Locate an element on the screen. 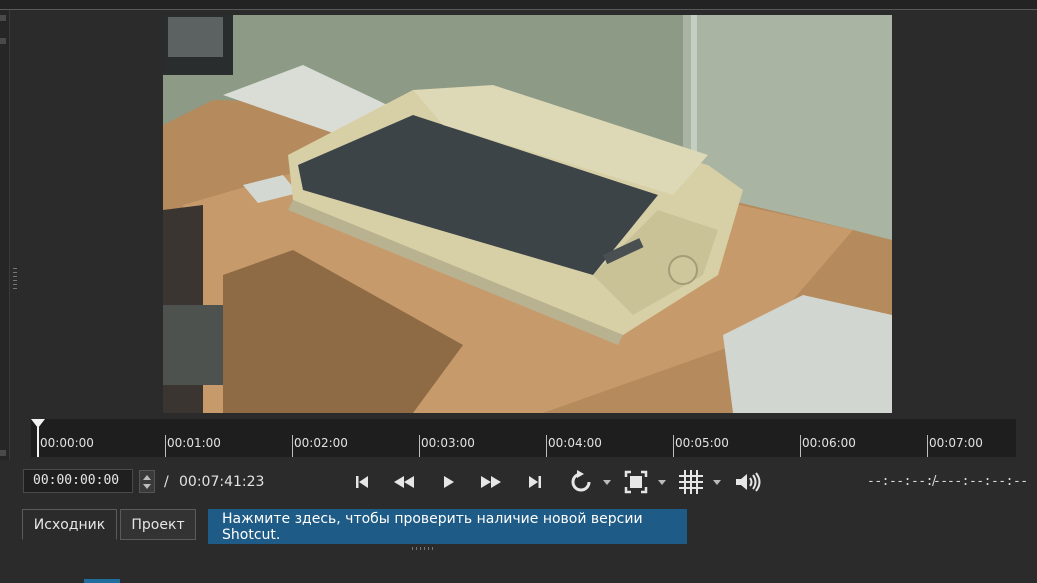 The height and width of the screenshot is (583, 1037). dock-notch-bottom is located at coordinates (3, 453).